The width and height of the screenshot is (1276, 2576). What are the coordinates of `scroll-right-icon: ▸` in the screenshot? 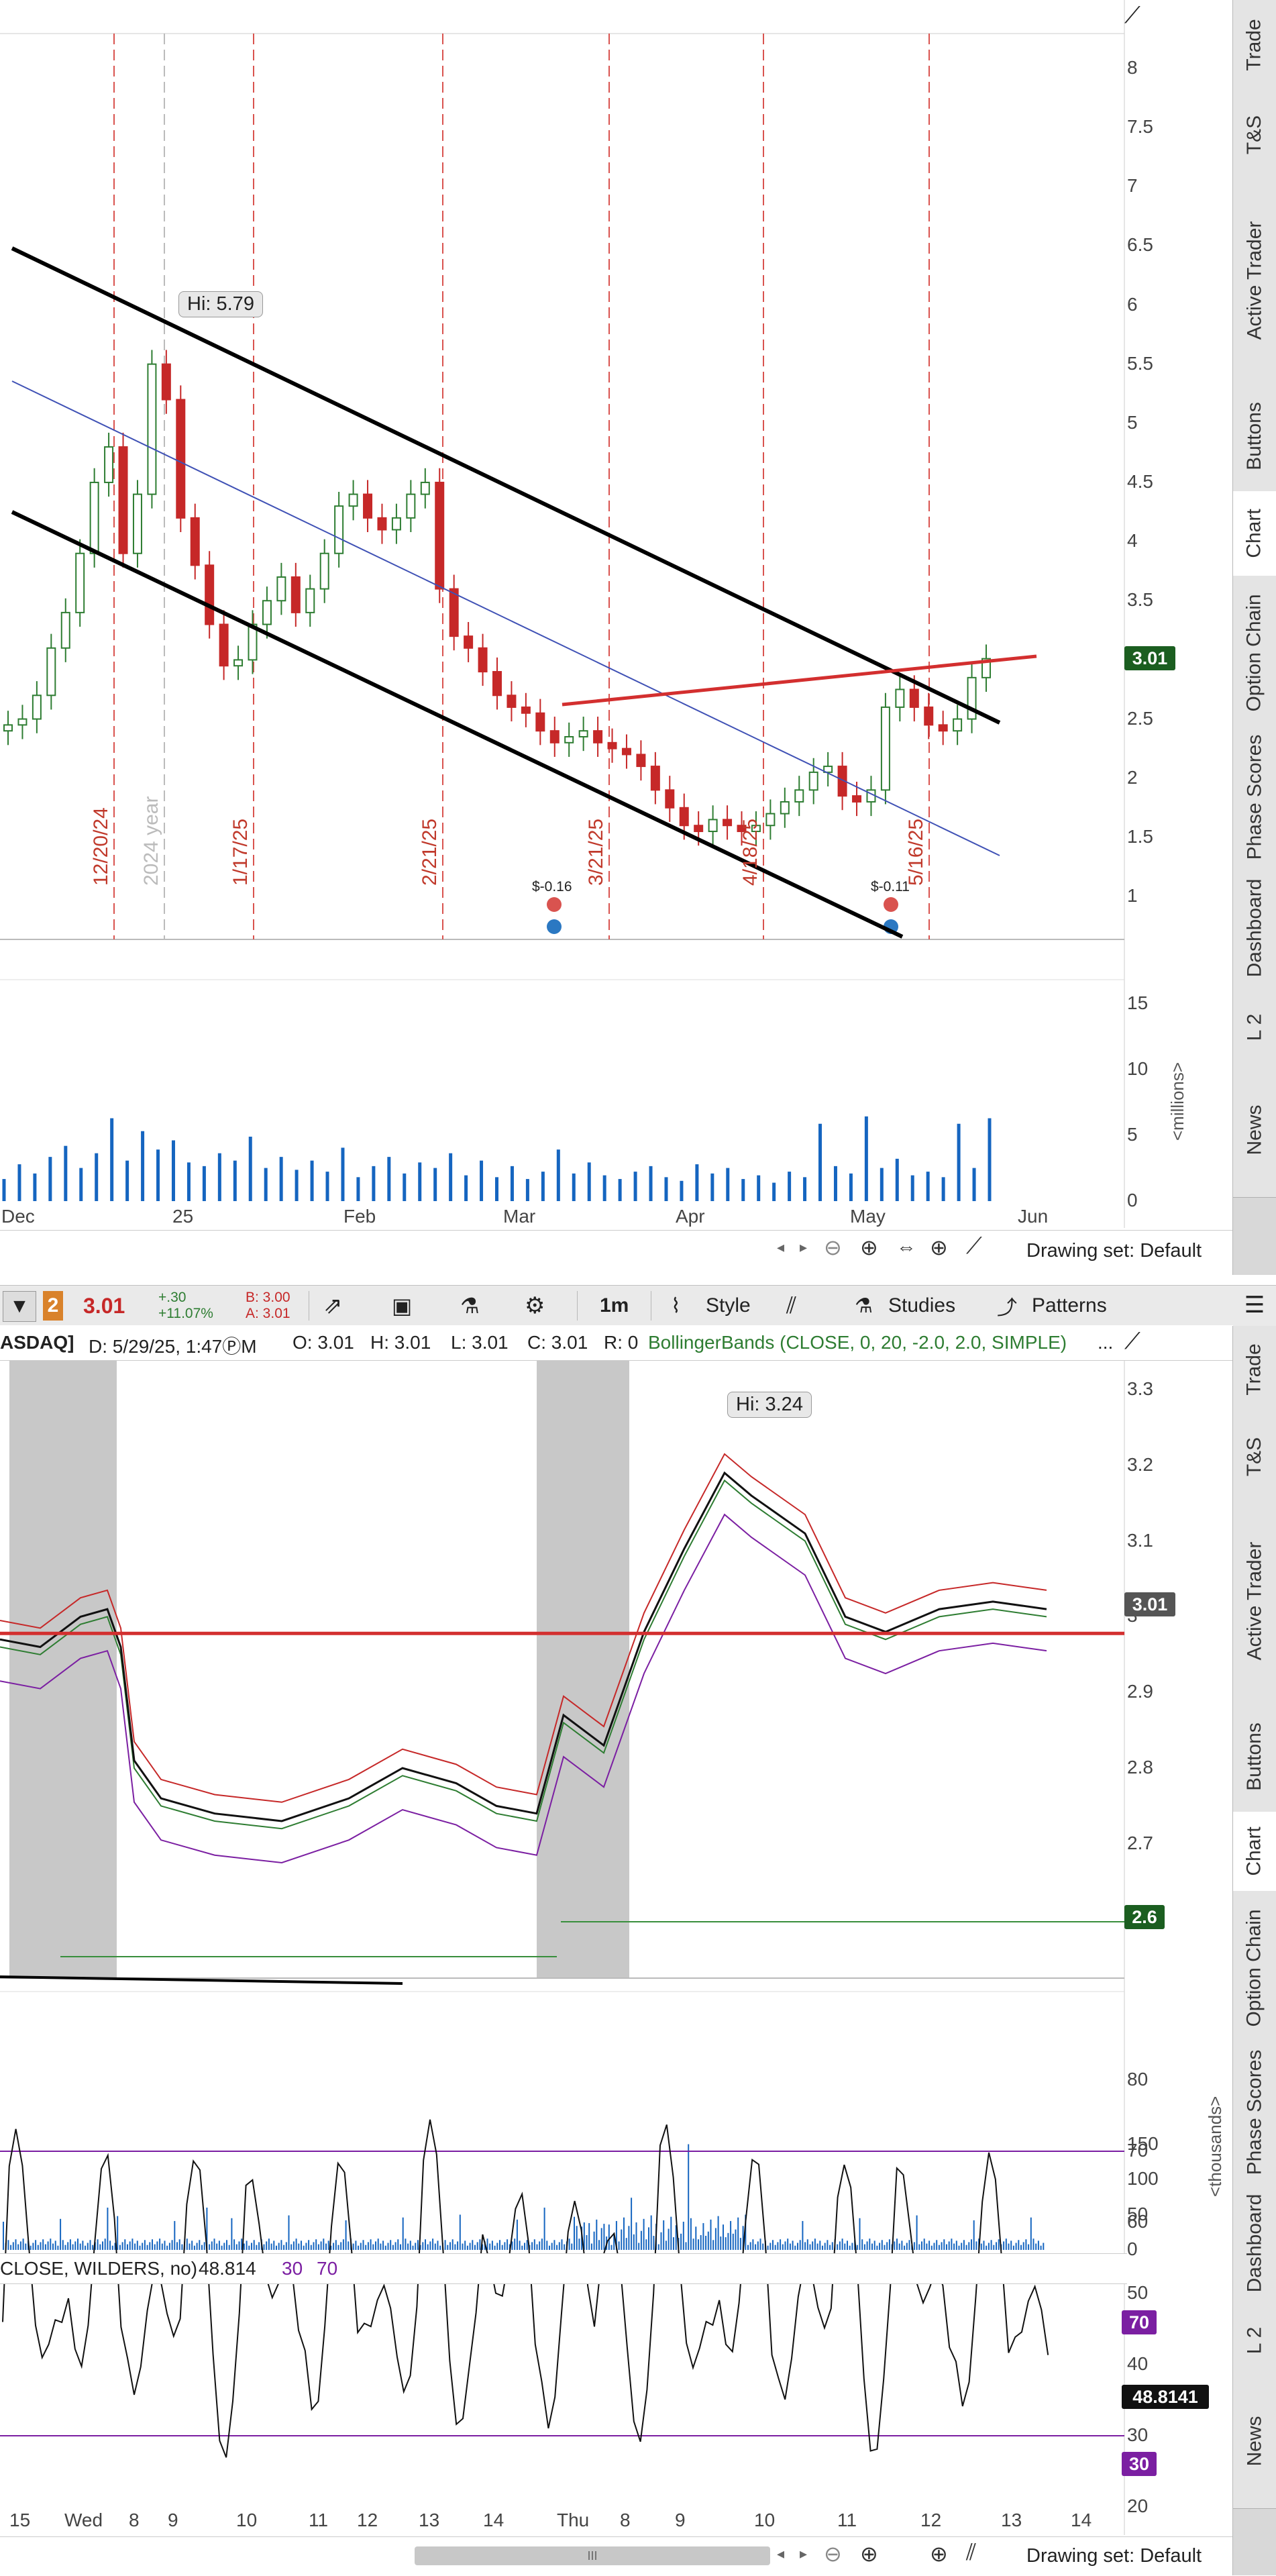 It's located at (804, 1247).